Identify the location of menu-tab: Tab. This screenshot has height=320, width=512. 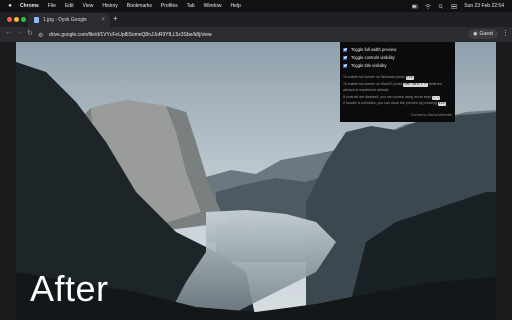
(191, 6).